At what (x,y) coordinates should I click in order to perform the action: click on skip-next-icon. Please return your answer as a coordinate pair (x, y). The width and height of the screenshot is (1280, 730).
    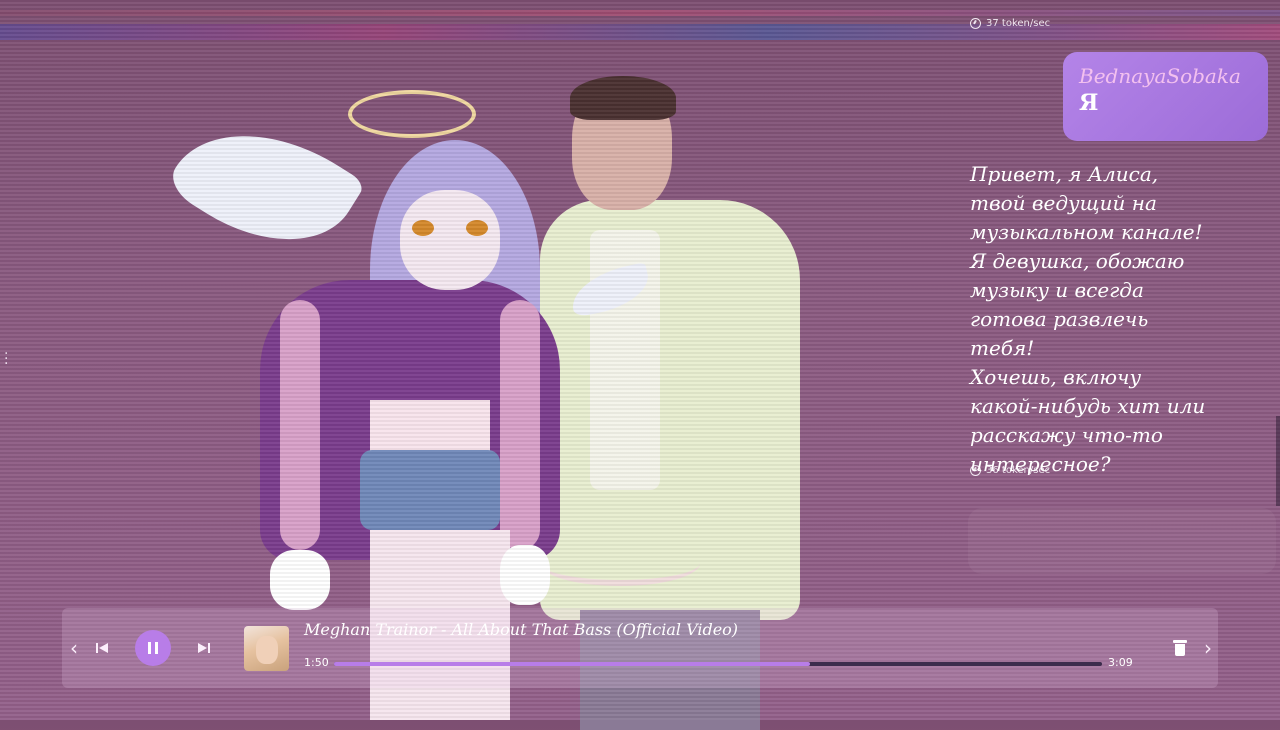
    Looking at the image, I should click on (204, 648).